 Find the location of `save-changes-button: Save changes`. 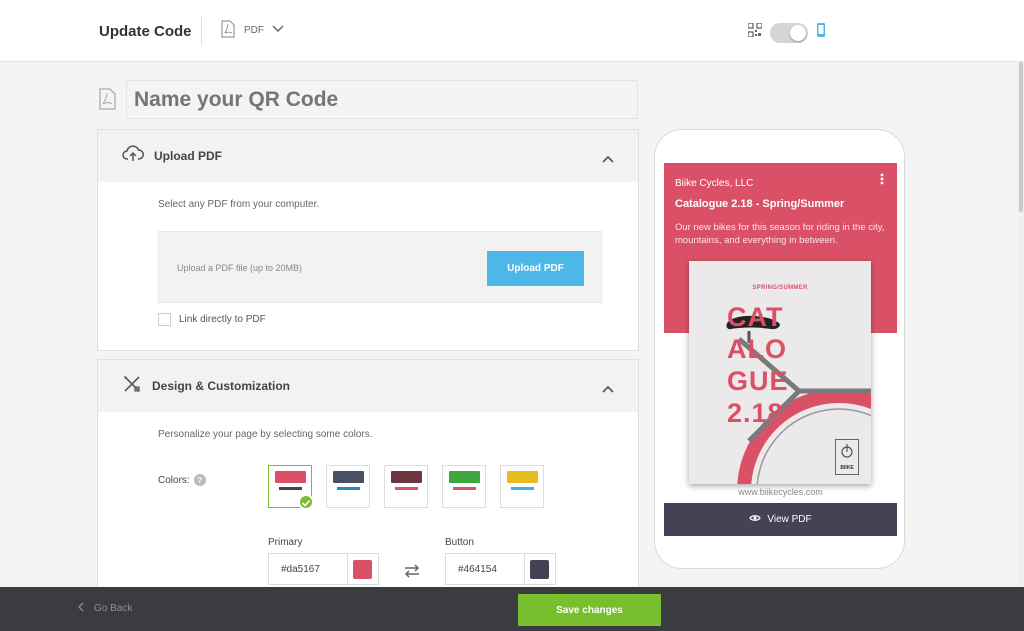

save-changes-button: Save changes is located at coordinates (589, 610).